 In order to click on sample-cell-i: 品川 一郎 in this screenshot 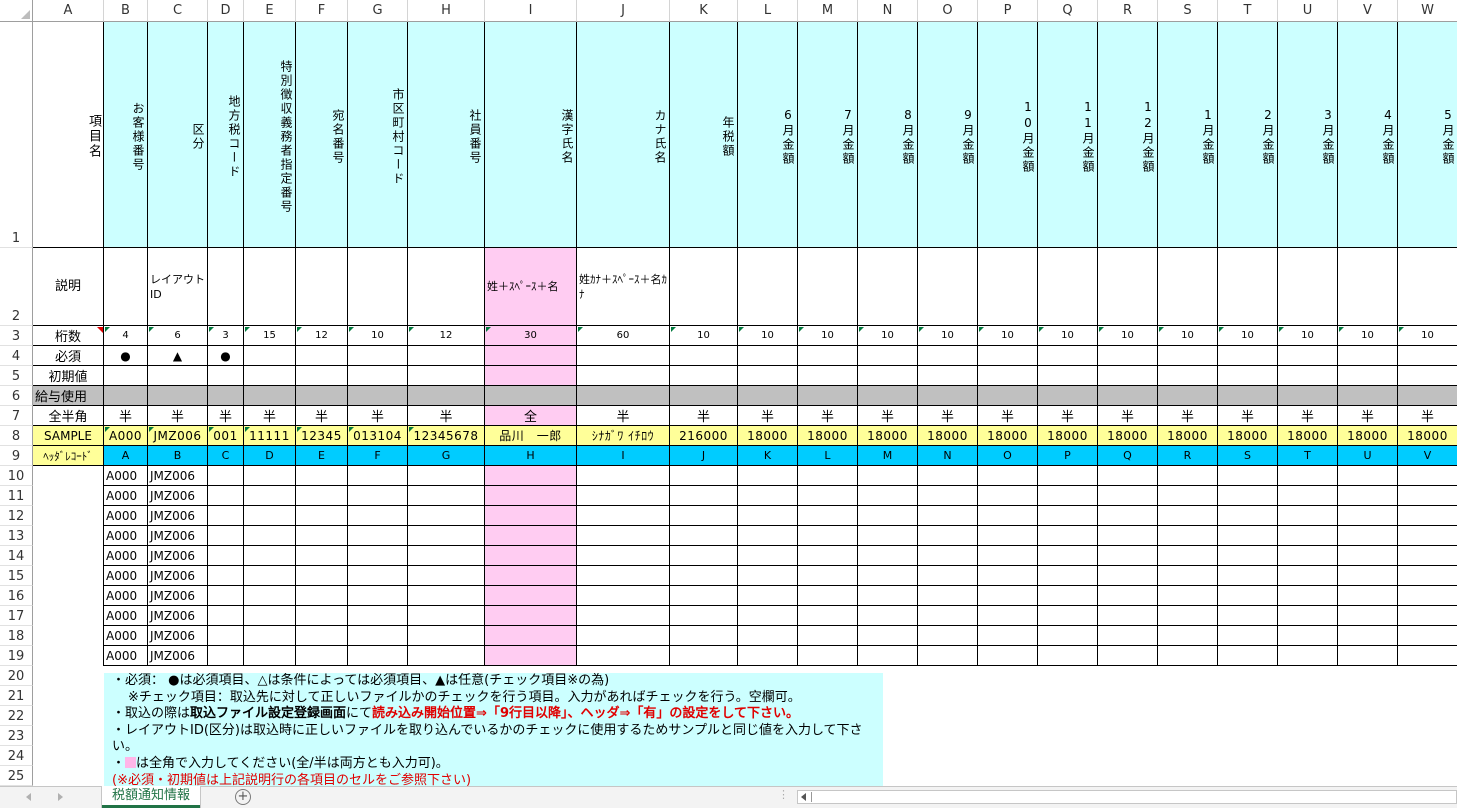, I will do `click(531, 436)`.